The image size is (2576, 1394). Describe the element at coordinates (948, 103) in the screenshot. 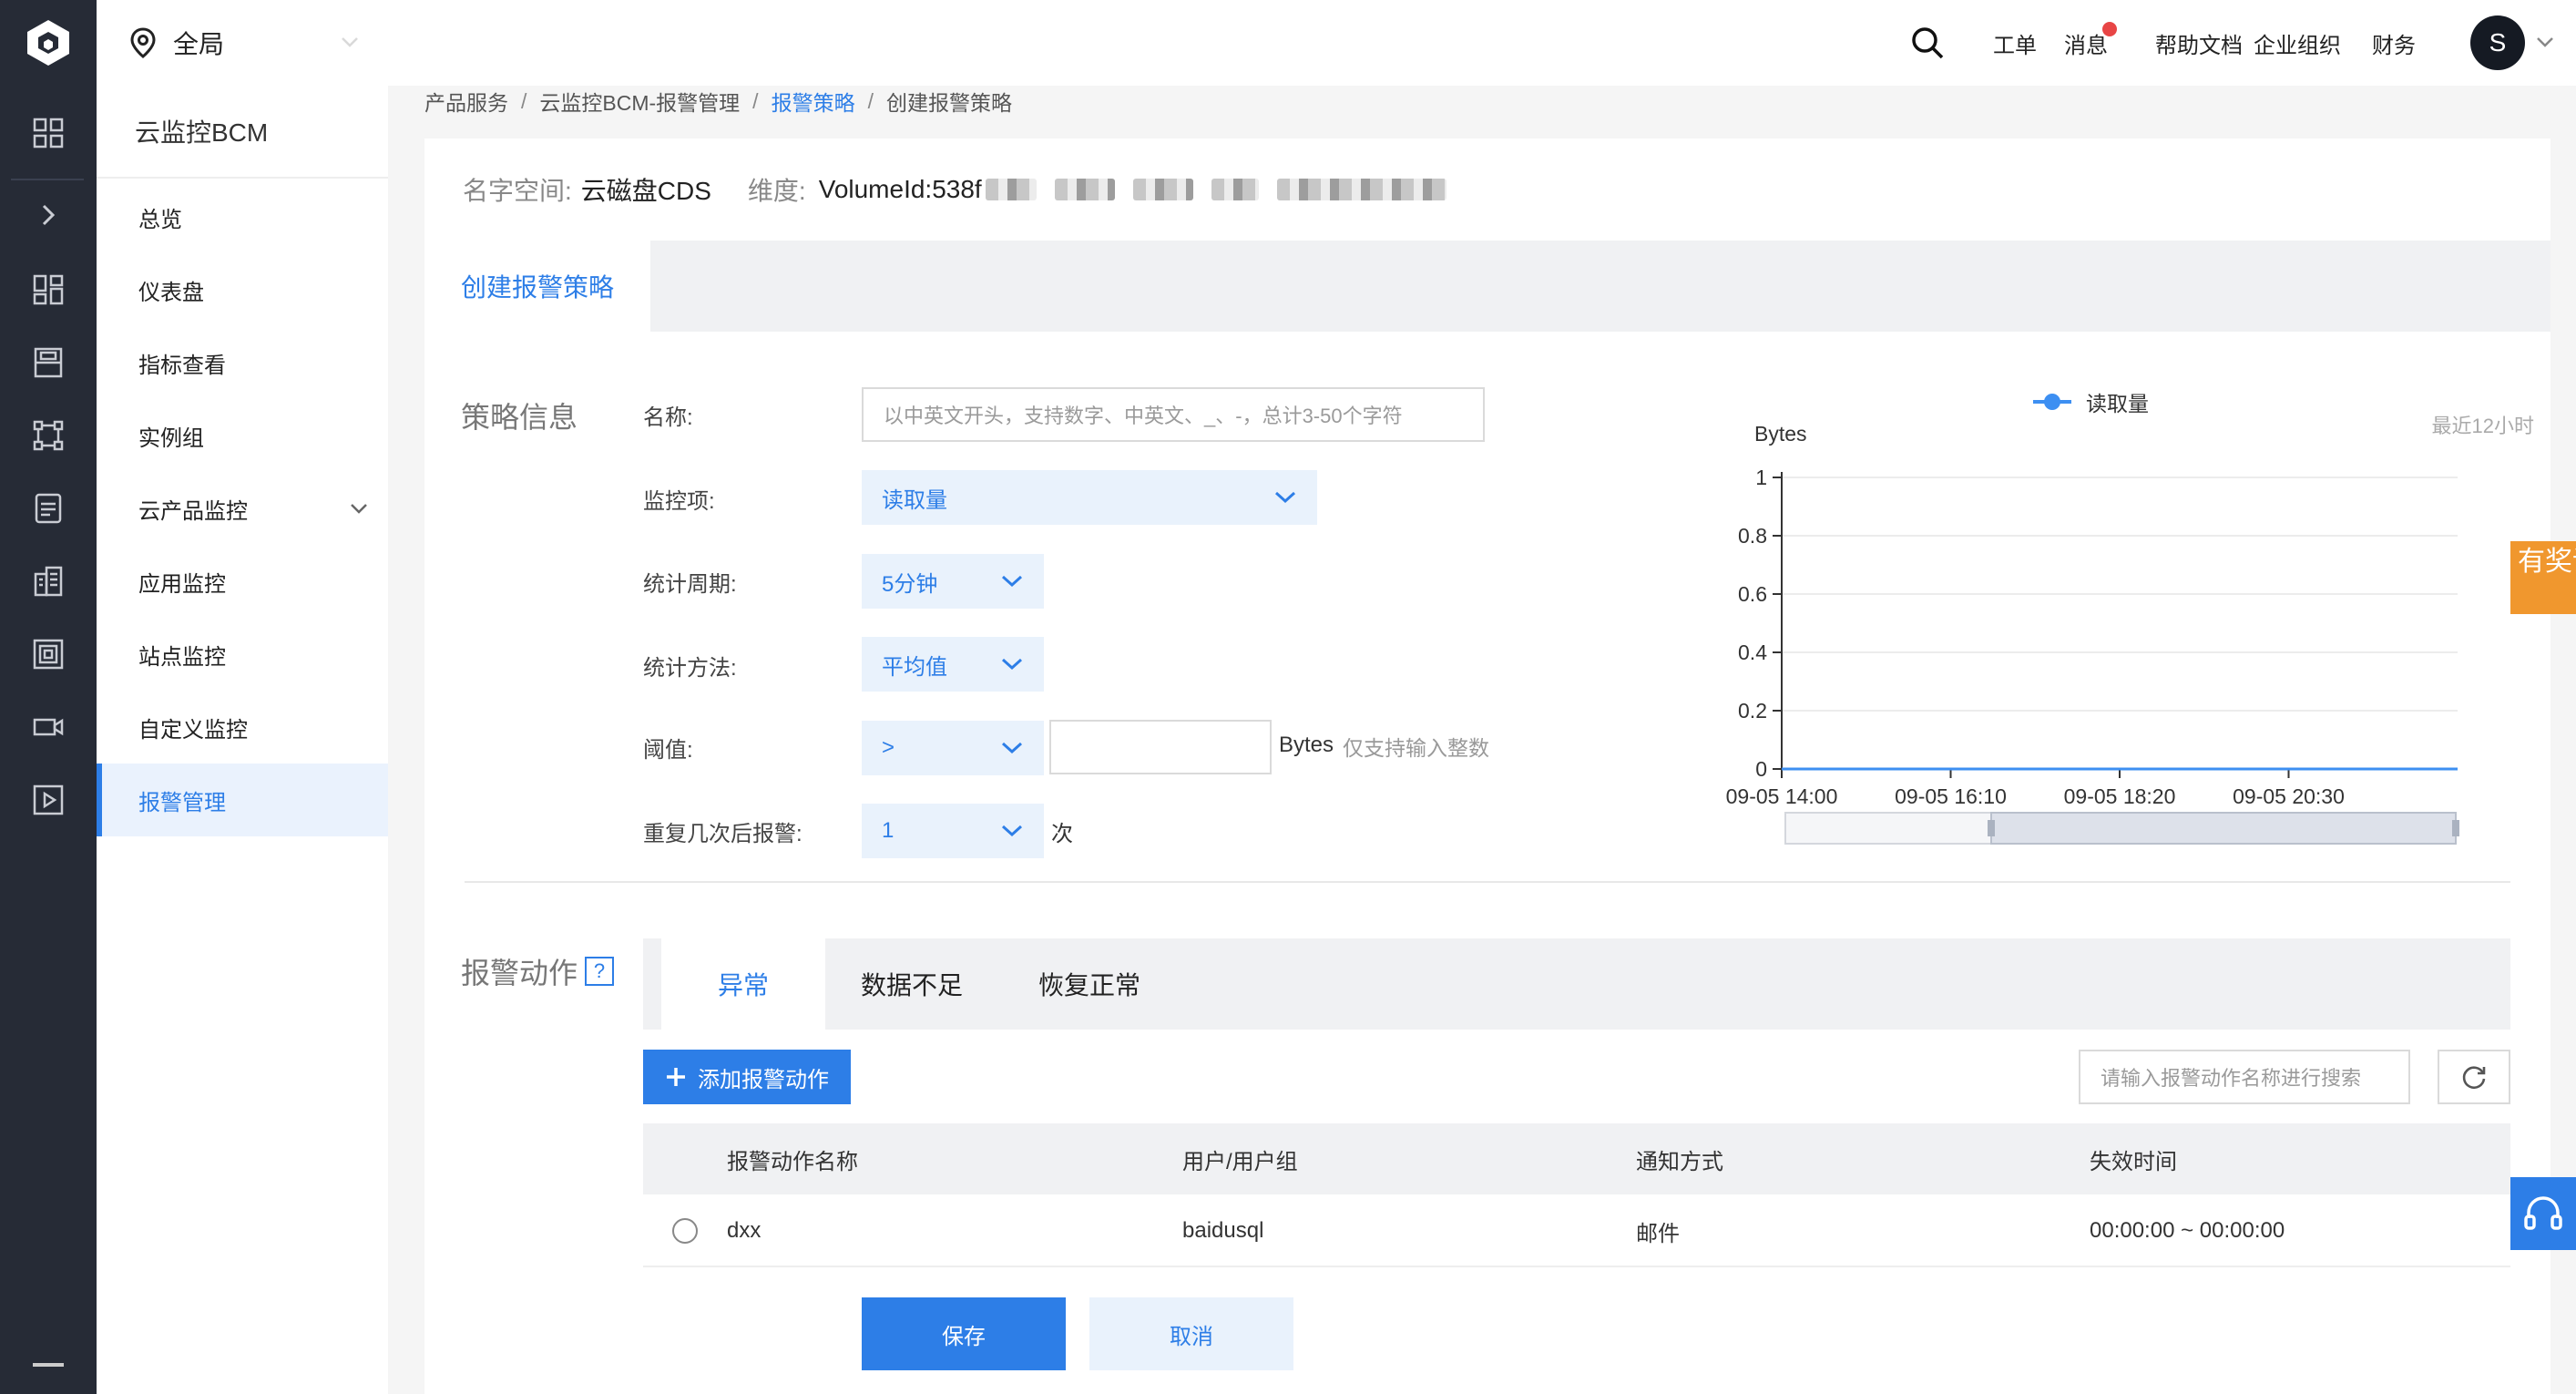

I see `breadcrumb-current: 创建报警策略` at that location.